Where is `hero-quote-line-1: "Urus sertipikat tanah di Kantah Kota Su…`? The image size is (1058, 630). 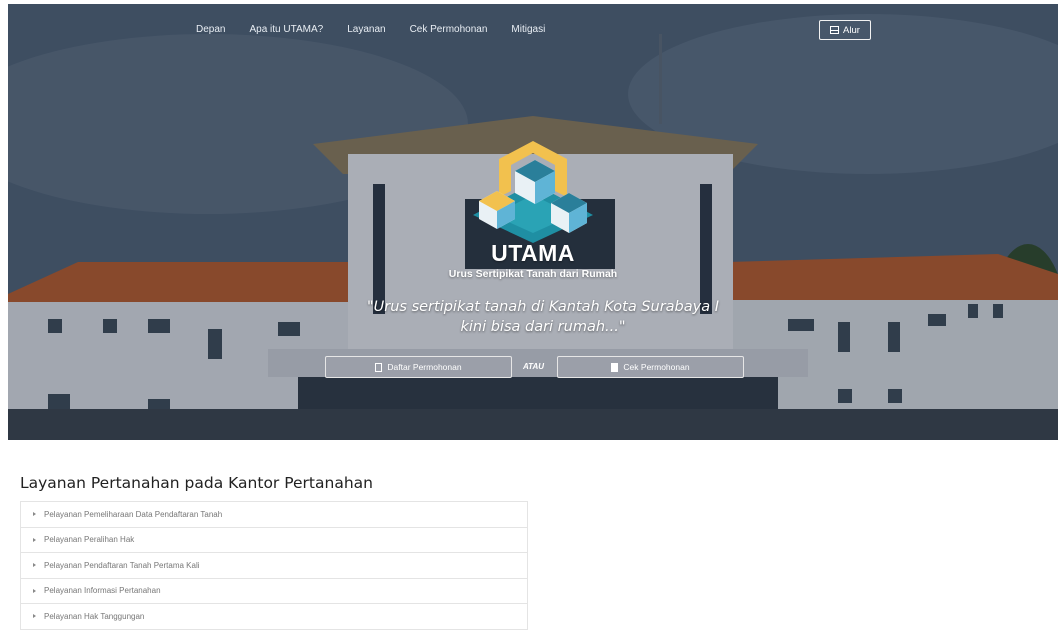 hero-quote-line-1: "Urus sertipikat tanah di Kantah Kota Su… is located at coordinates (542, 307).